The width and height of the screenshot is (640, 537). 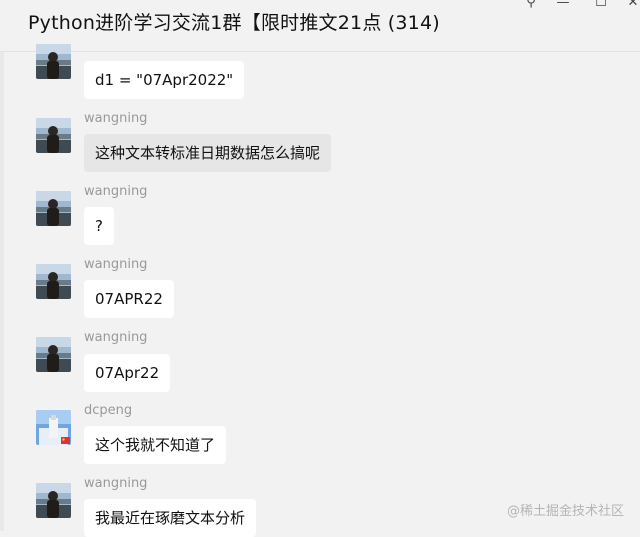 I want to click on dcpeng-avatar, so click(x=53, y=427).